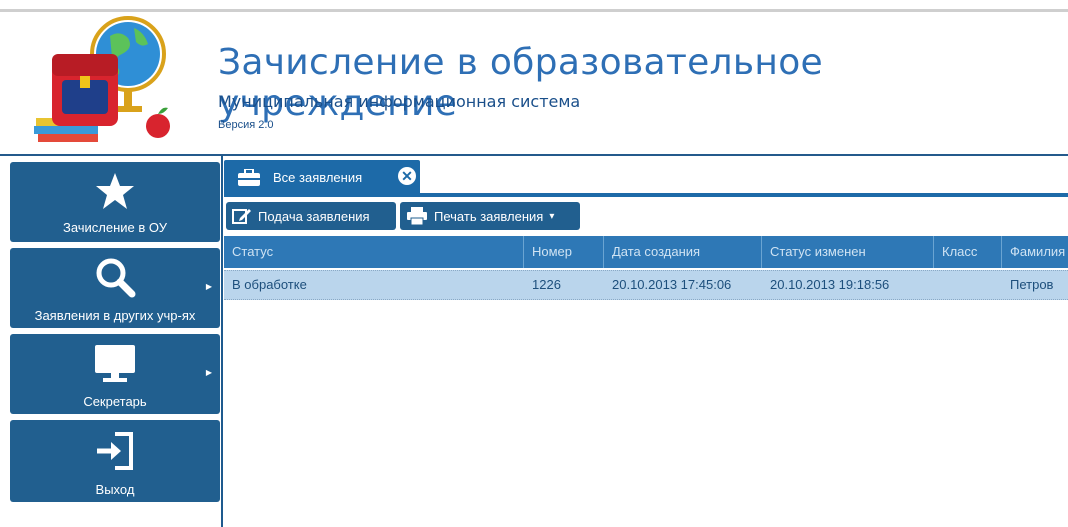 Image resolution: width=1068 pixels, height=527 pixels. I want to click on edit-icon, so click(242, 216).